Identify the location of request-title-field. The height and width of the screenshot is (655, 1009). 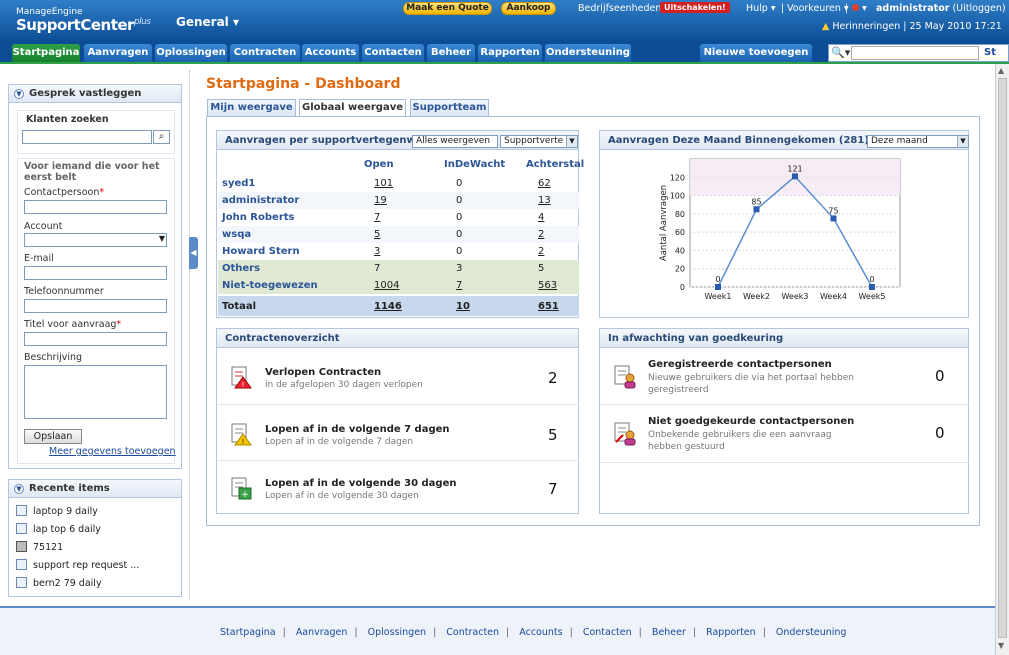
(95, 339).